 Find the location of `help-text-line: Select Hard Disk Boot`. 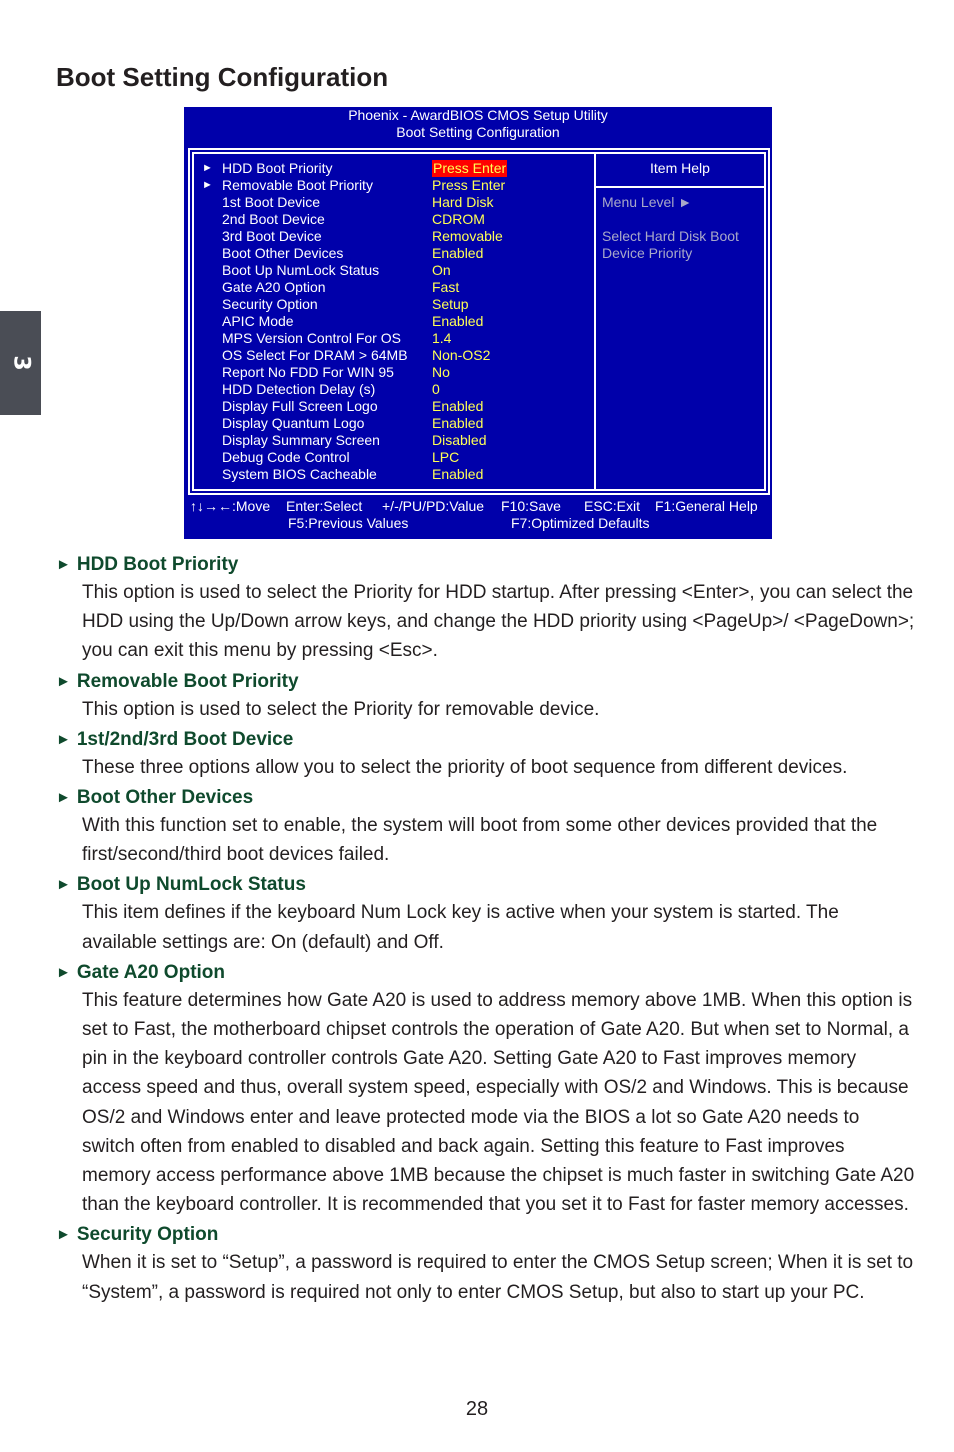

help-text-line: Select Hard Disk Boot is located at coordinates (670, 236).